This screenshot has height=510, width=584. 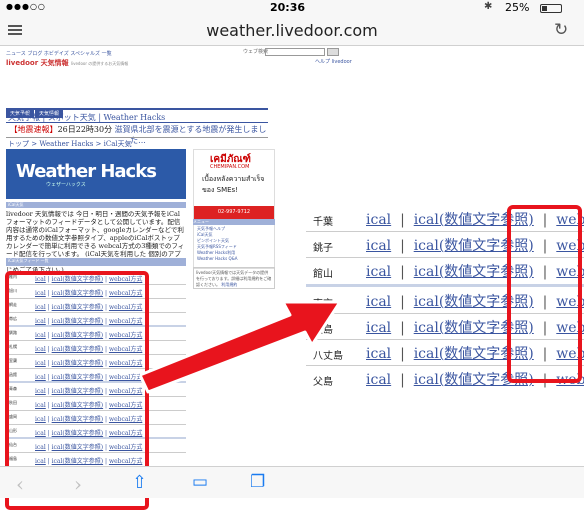 I want to click on nav-tabs: 天気予報 天気情報, so click(x=35, y=109).